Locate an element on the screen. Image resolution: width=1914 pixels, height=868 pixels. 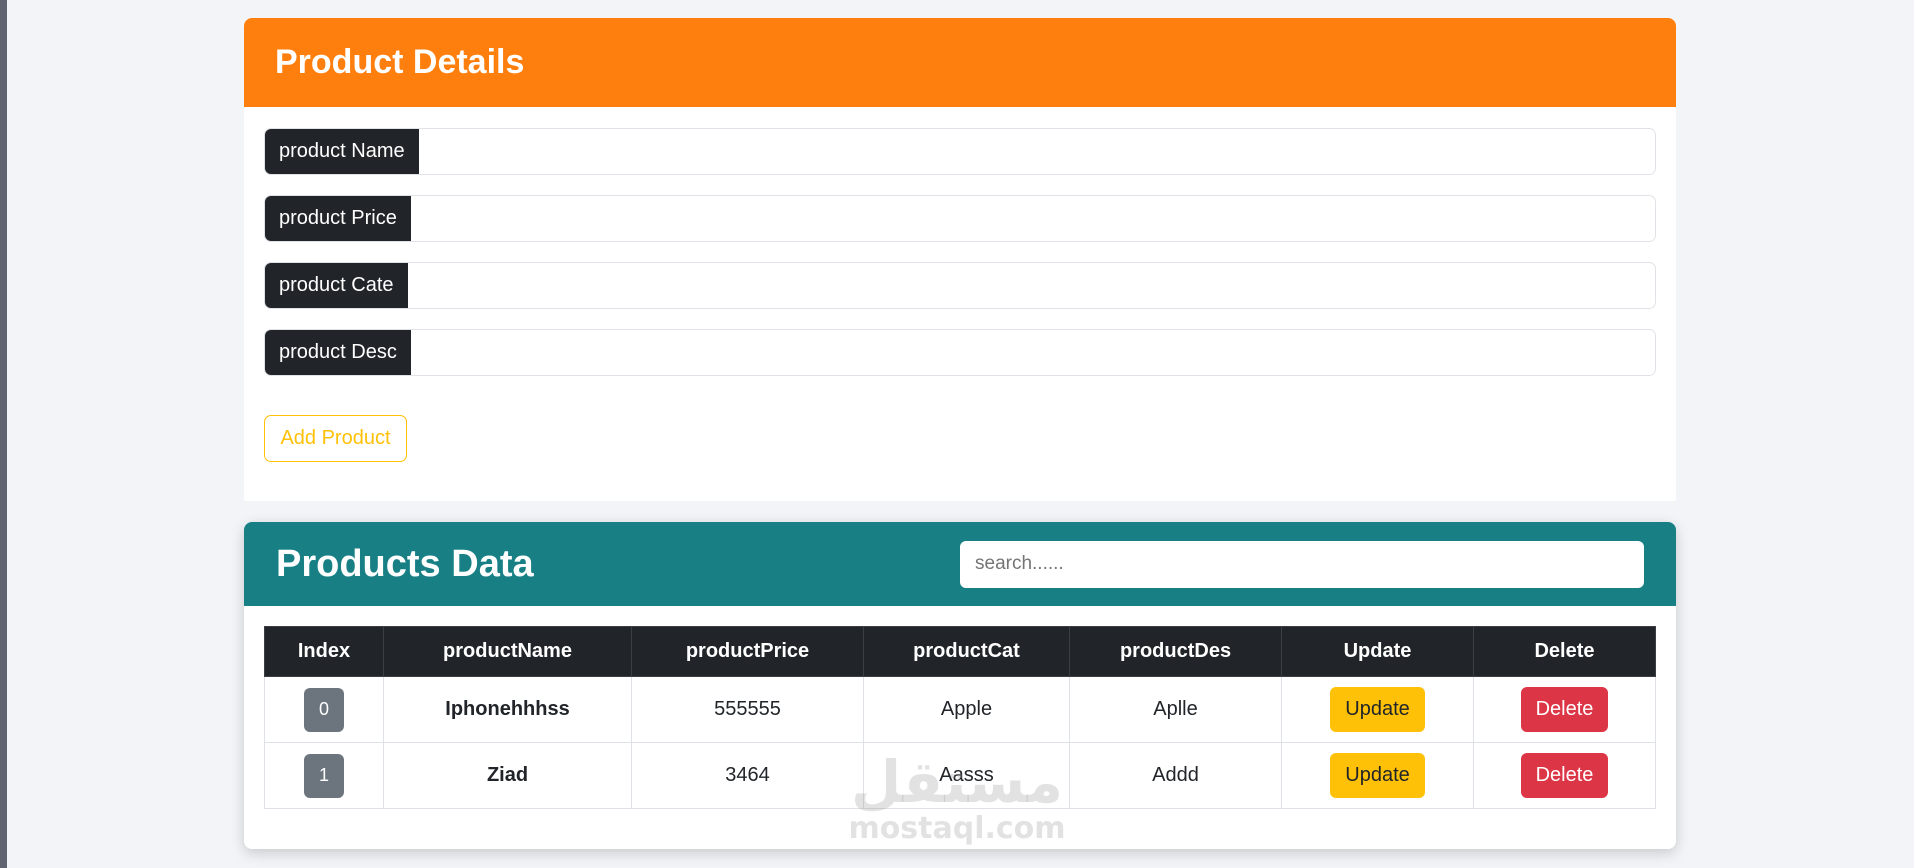
products-data-header: Products Data is located at coordinates (960, 564).